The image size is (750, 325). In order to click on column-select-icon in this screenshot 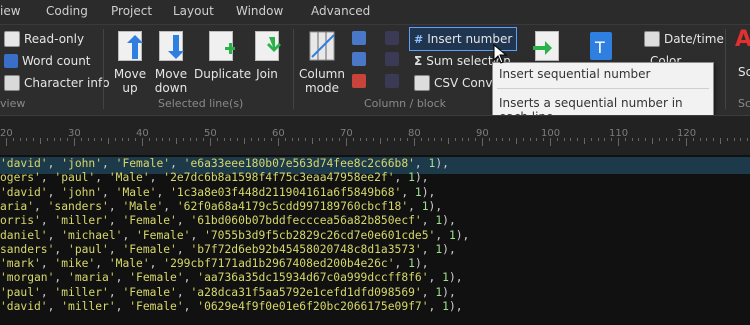, I will do `click(359, 59)`.